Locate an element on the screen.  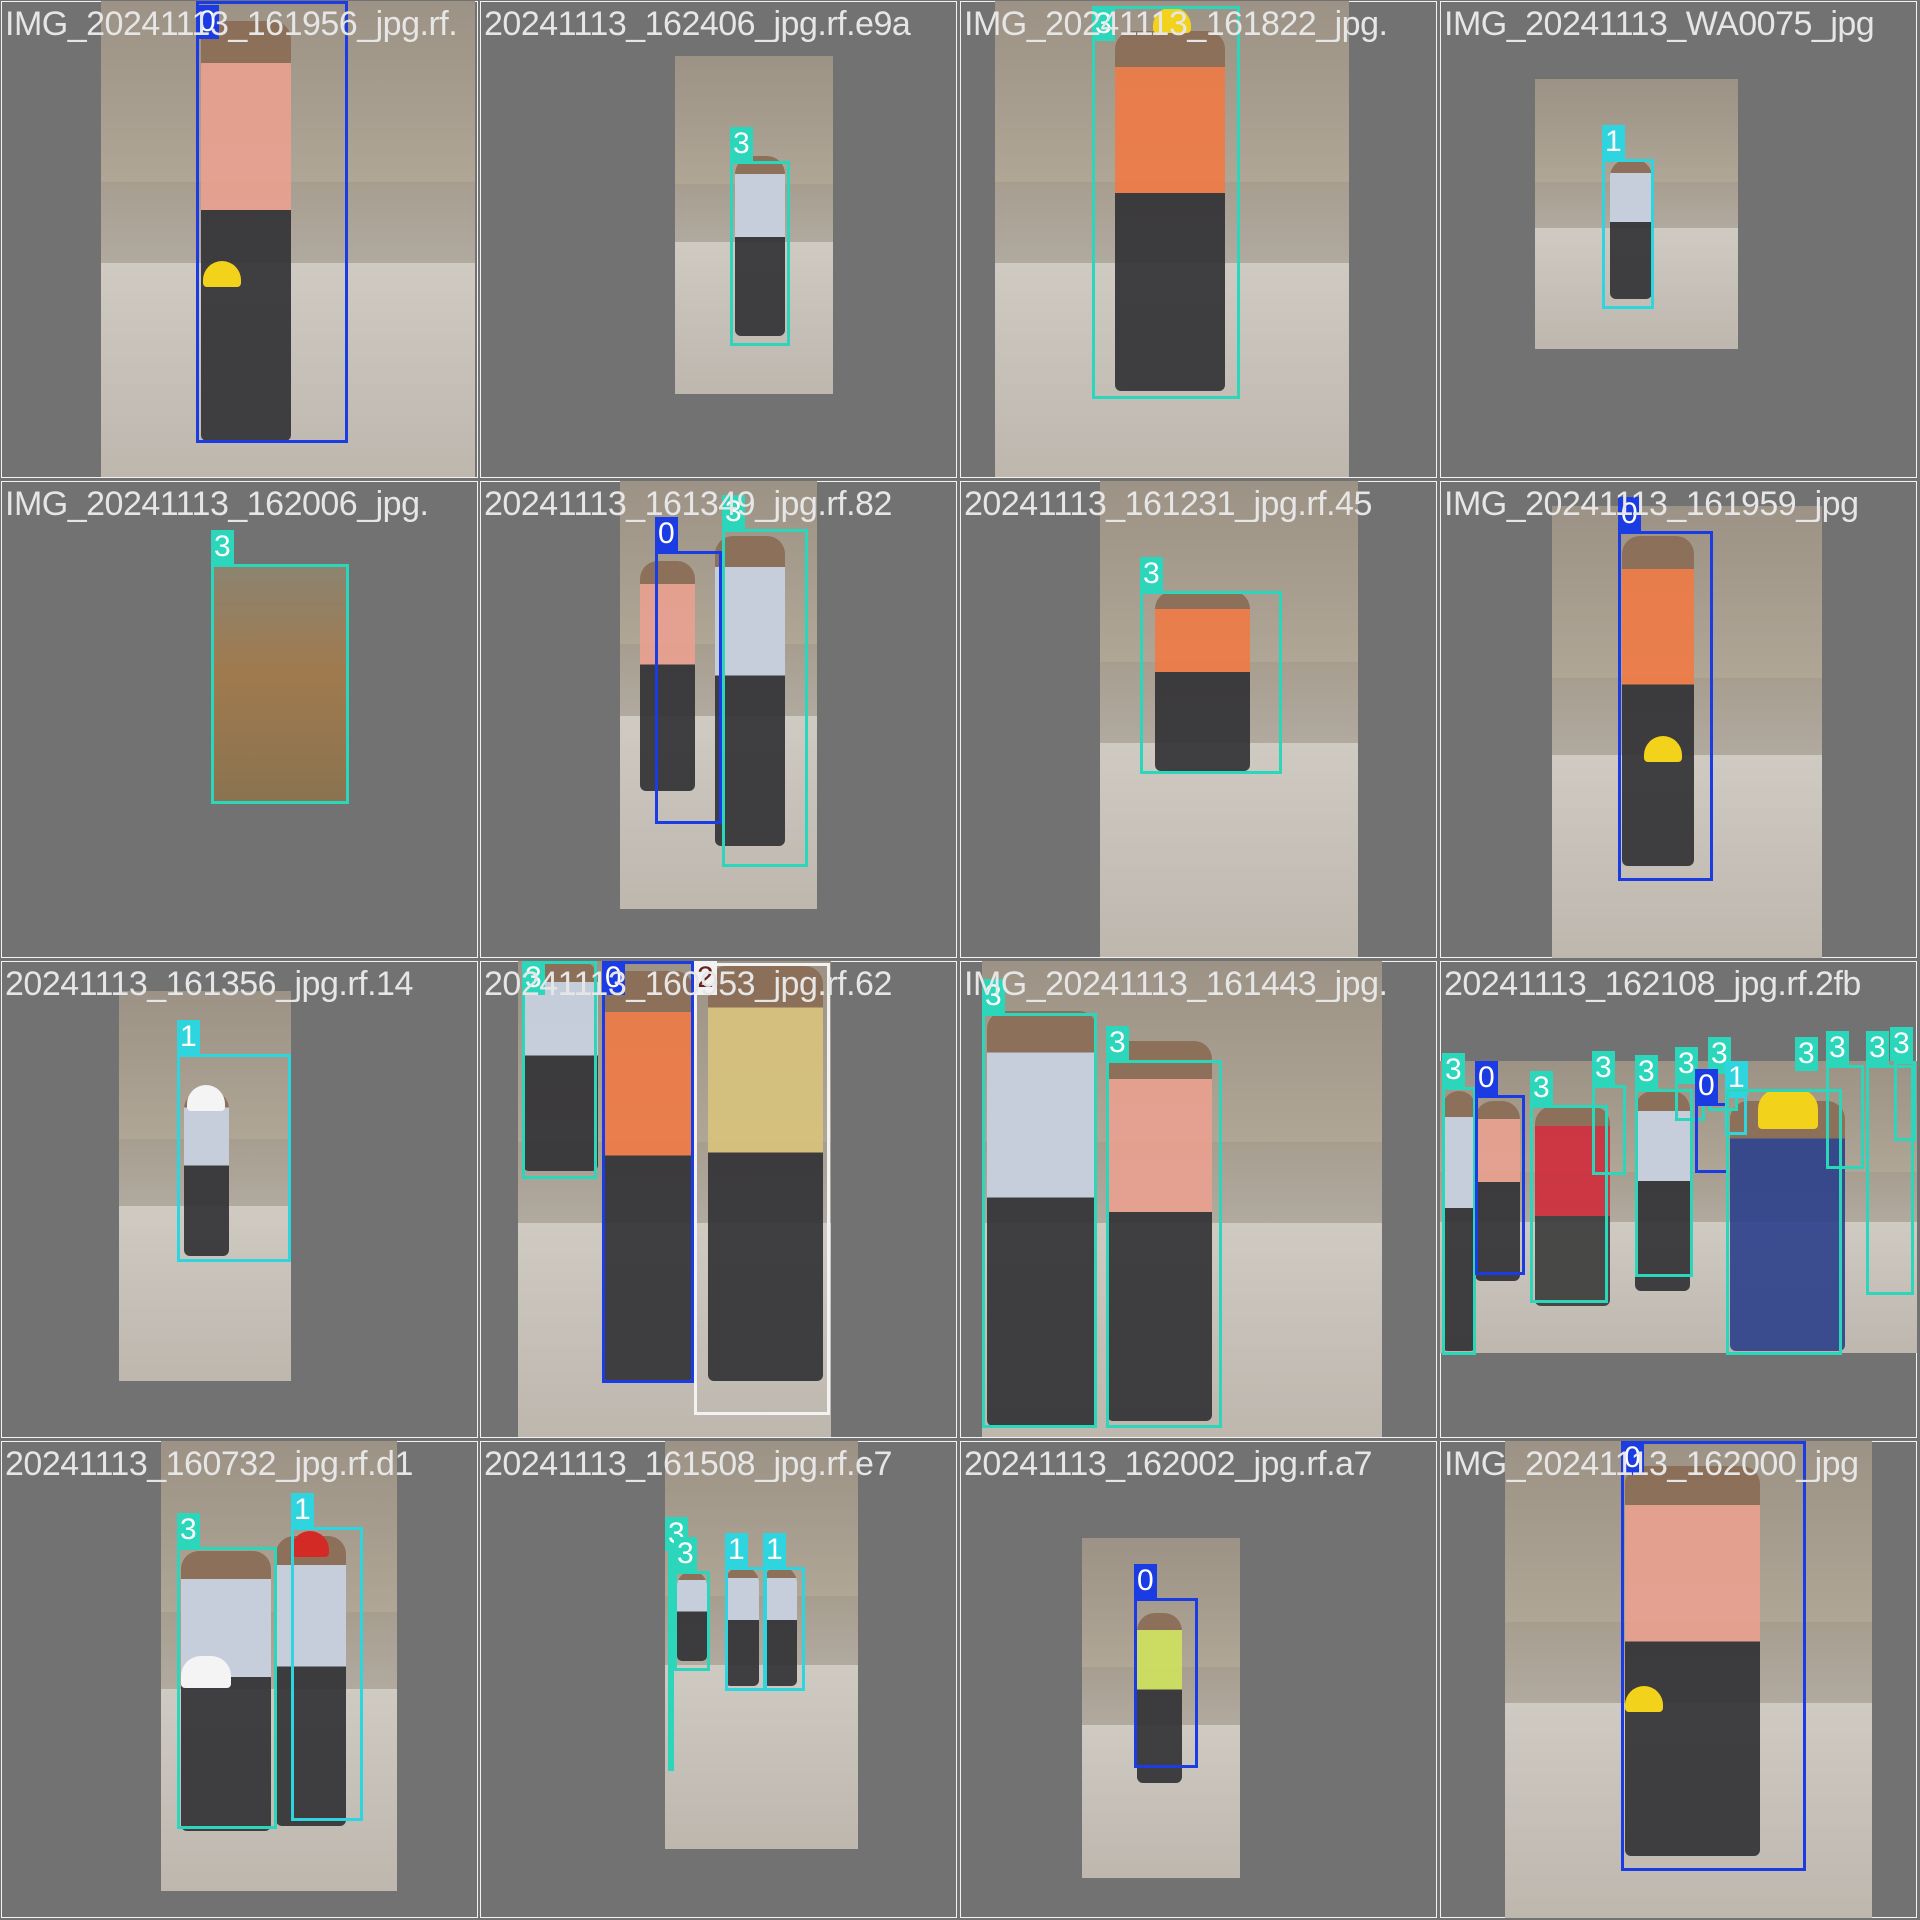
mosaic-tile: 3 0 2 20241113_160953_jpg.rf.62 is located at coordinates (718, 1199).